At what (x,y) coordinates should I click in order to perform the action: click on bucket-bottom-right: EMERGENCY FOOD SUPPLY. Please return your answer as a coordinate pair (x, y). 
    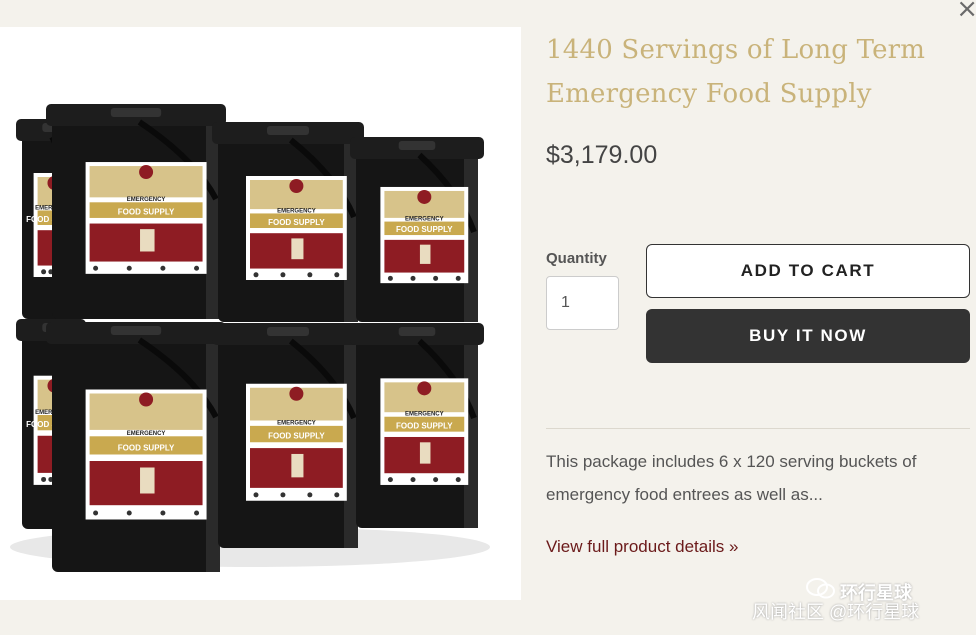
    Looking at the image, I should click on (417, 425).